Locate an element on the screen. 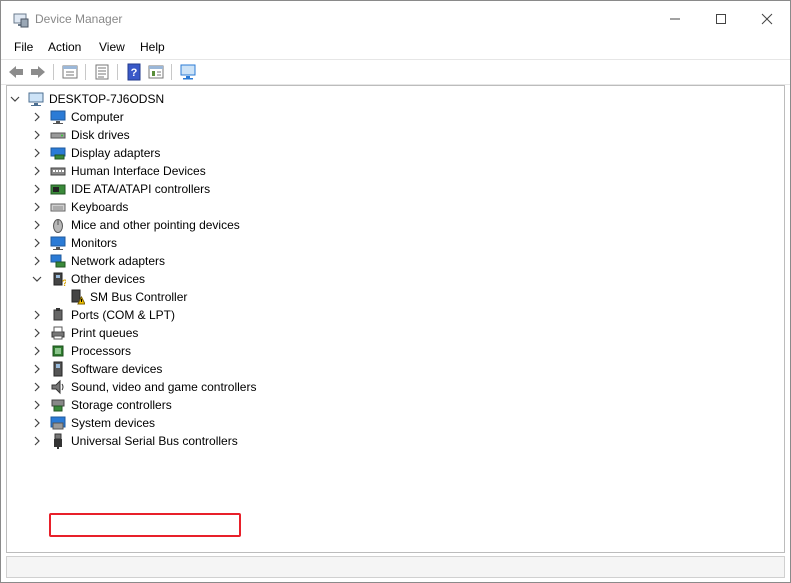 Image resolution: width=791 pixels, height=583 pixels. tree-item-label: Display adapters is located at coordinates (116, 153).